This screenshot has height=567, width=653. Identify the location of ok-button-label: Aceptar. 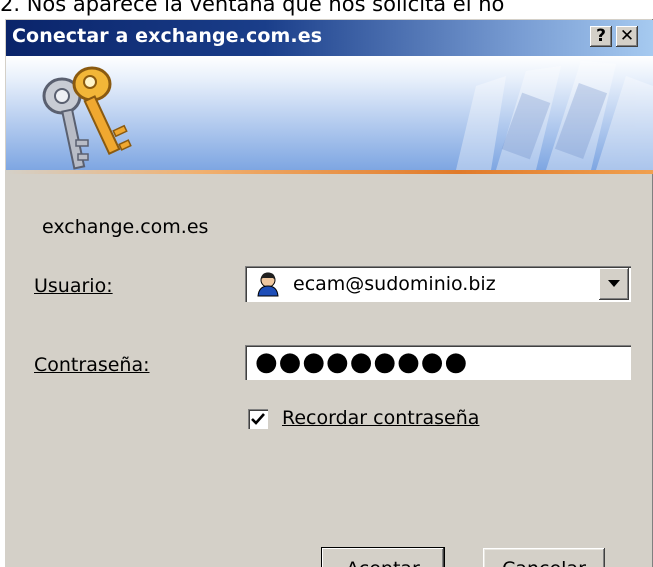
(383, 562).